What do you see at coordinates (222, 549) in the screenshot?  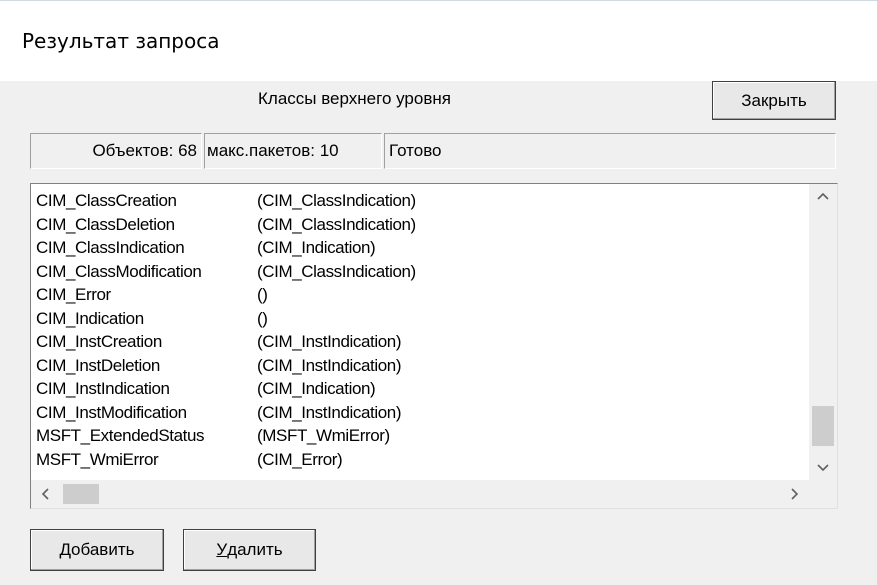 I see `delete-button-mnemonic: У` at bounding box center [222, 549].